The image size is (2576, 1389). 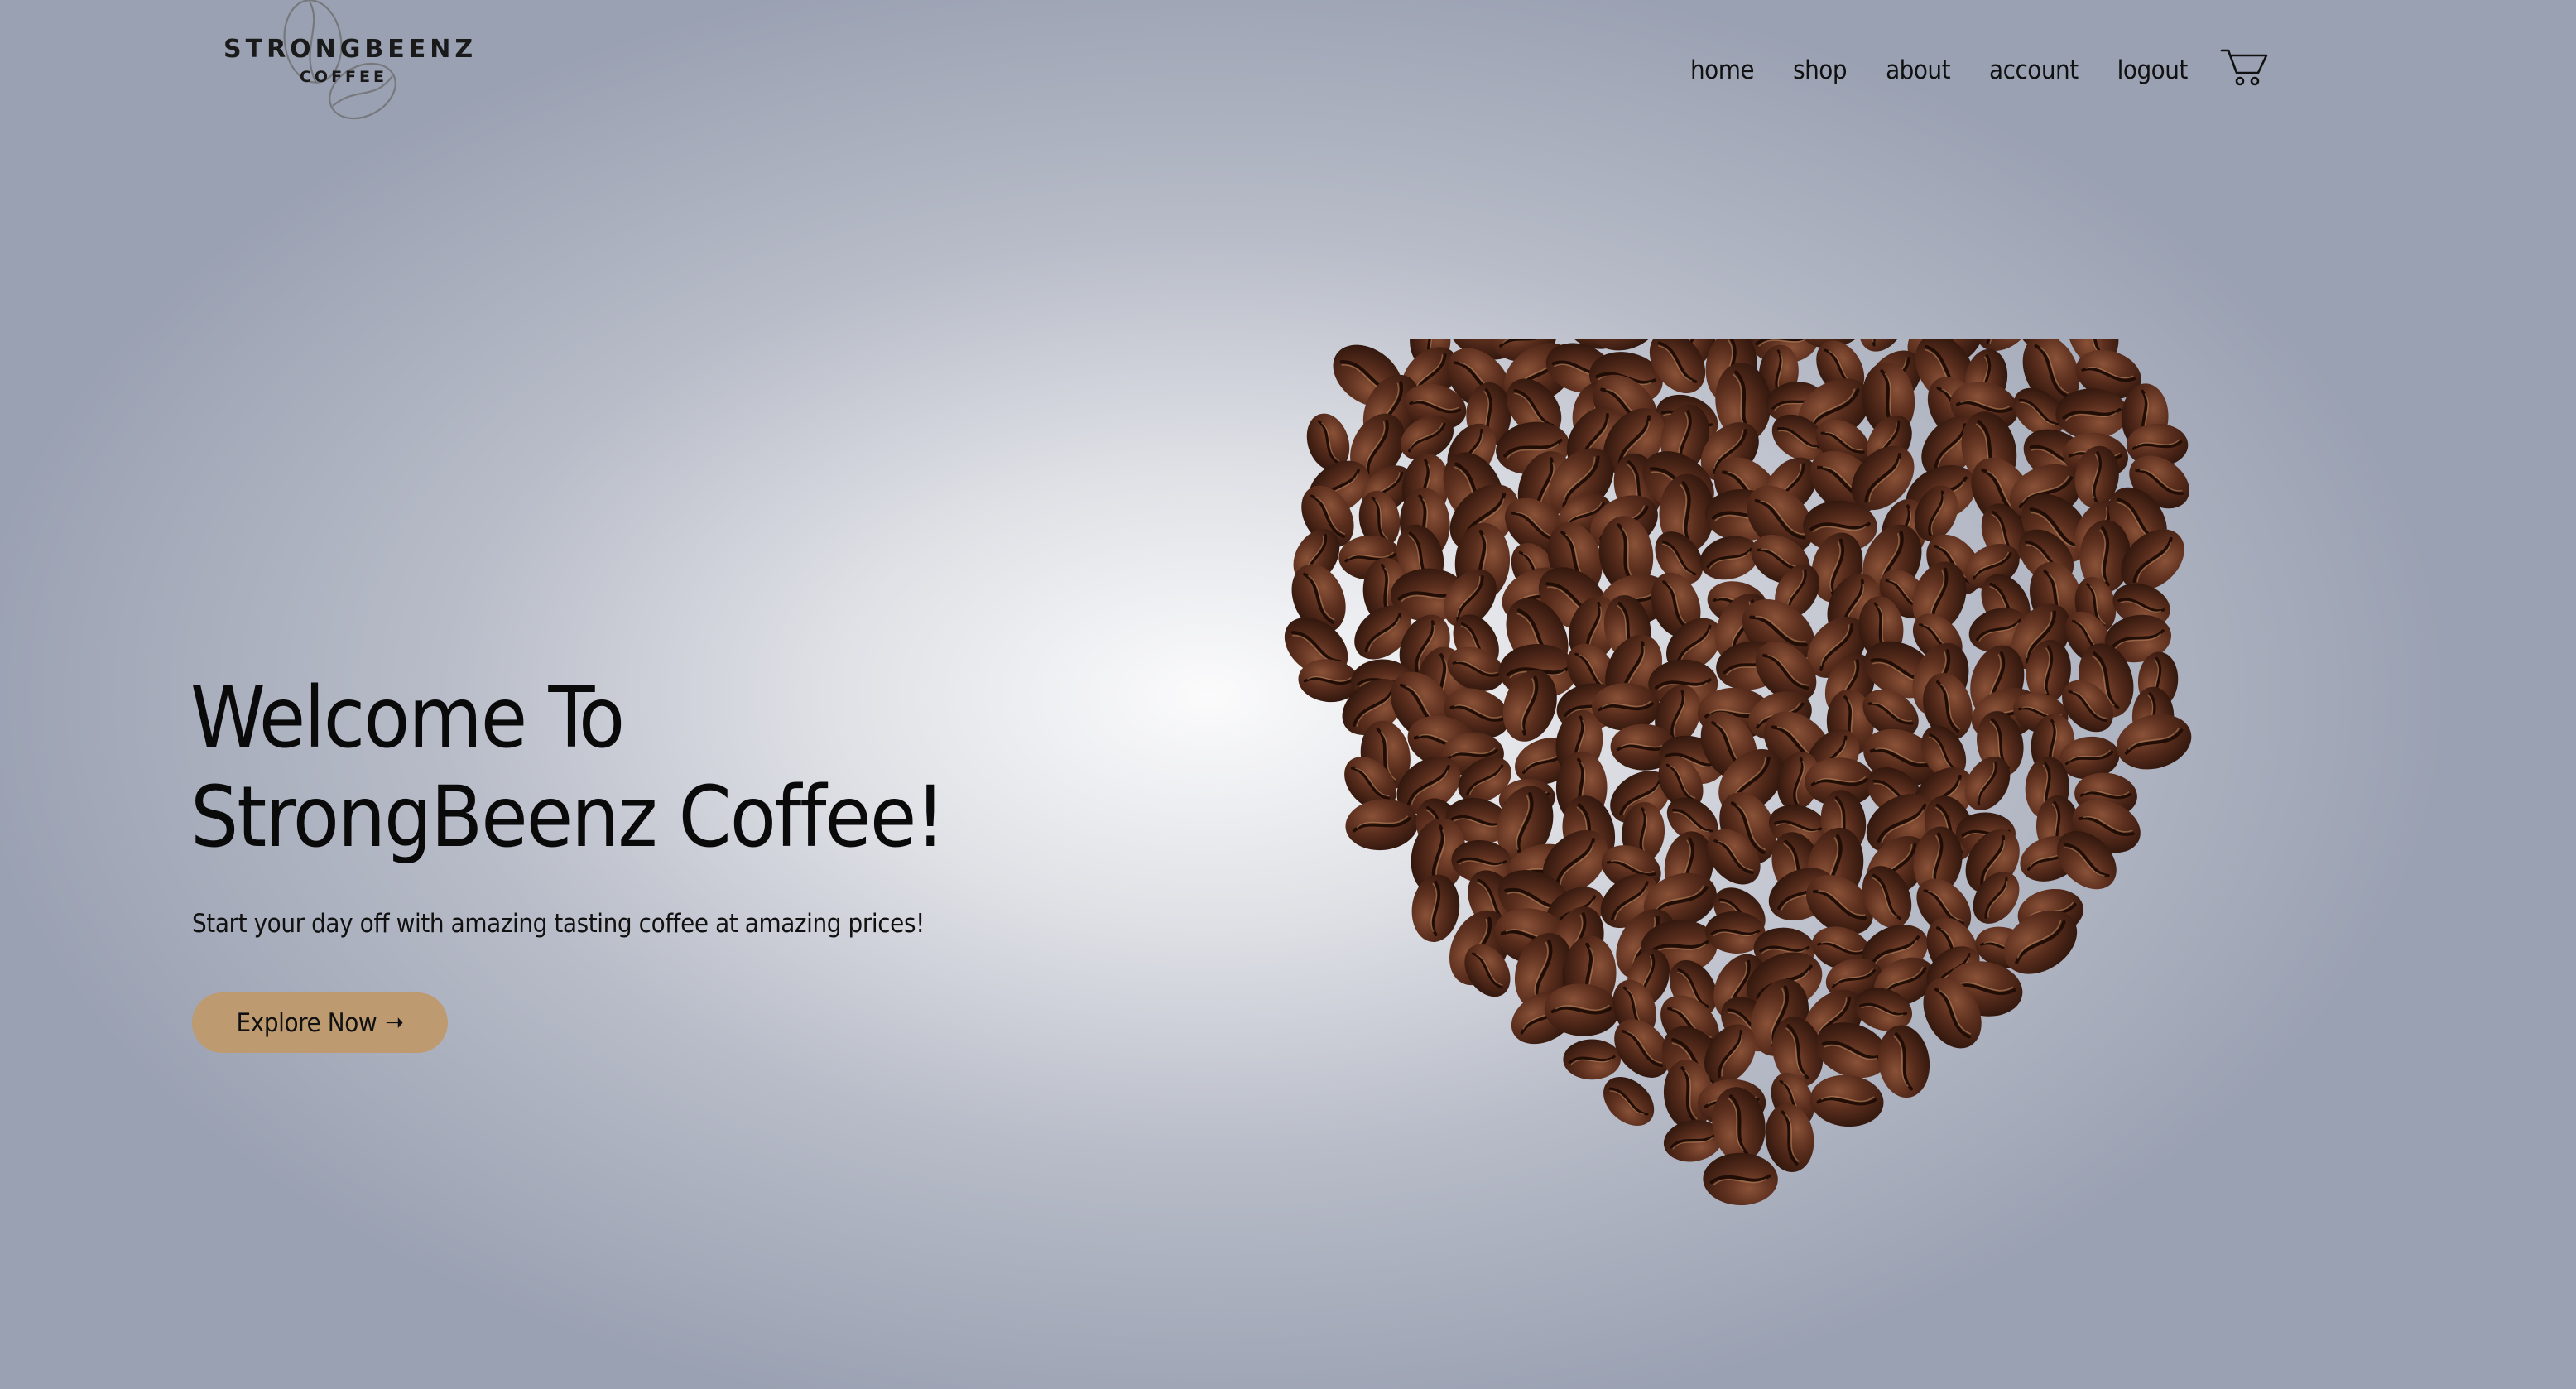 I want to click on hero-title-line-1: Welcome To, so click(x=407, y=718).